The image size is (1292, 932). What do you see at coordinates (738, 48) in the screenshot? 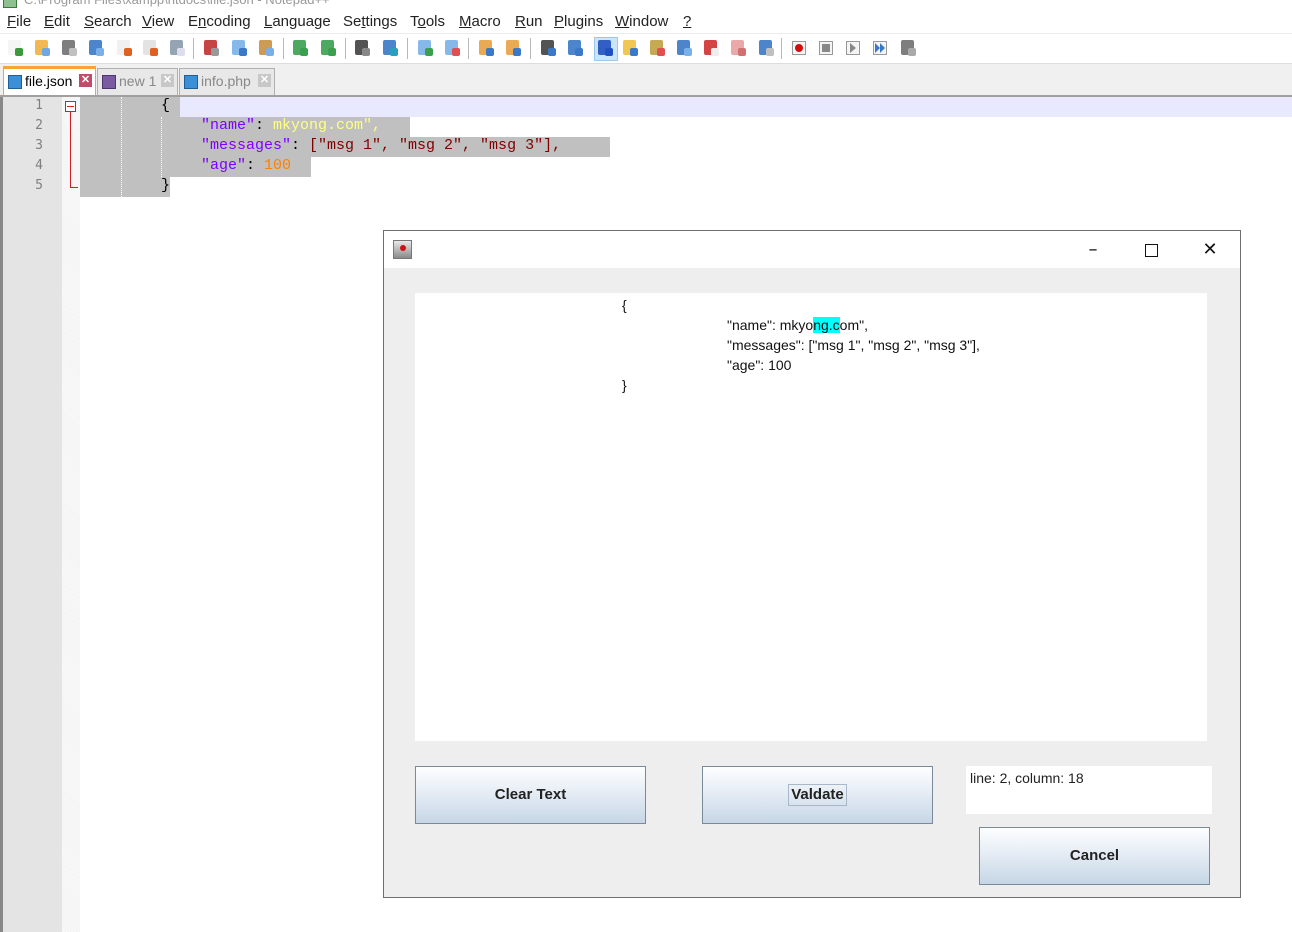
I see `folder-as-workspace-icon` at bounding box center [738, 48].